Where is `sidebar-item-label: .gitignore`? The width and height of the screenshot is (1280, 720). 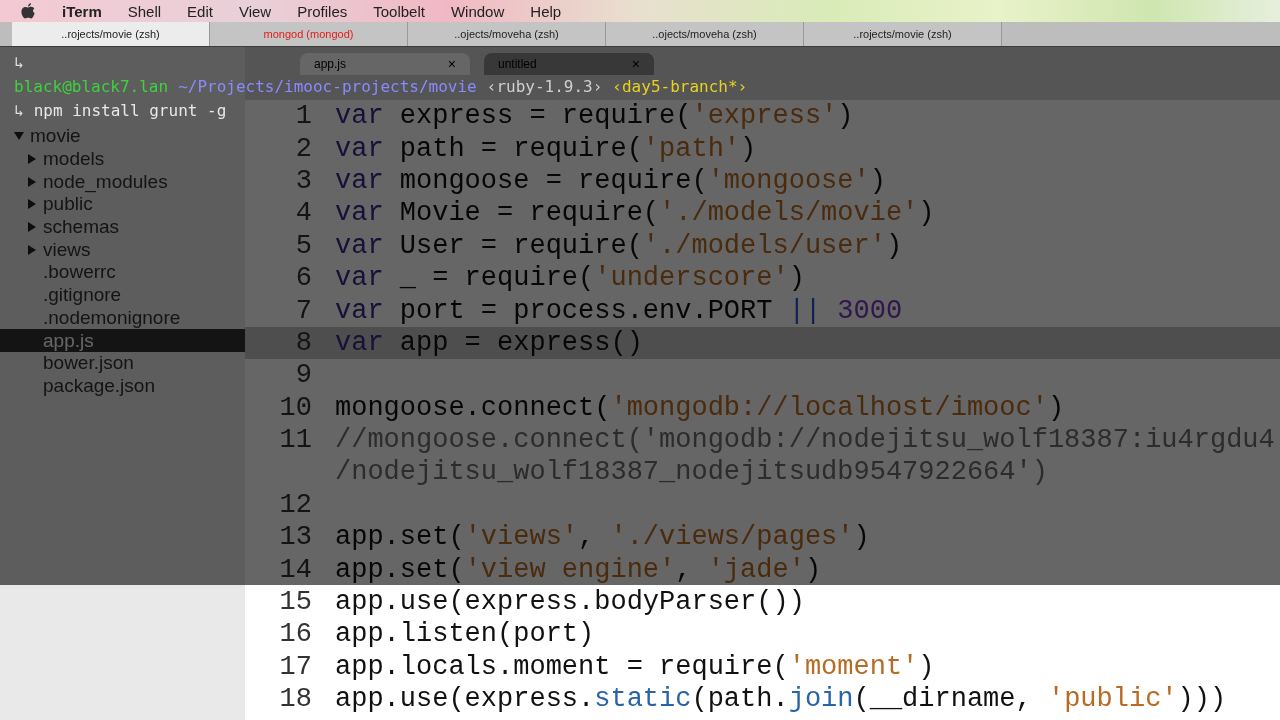 sidebar-item-label: .gitignore is located at coordinates (82, 295).